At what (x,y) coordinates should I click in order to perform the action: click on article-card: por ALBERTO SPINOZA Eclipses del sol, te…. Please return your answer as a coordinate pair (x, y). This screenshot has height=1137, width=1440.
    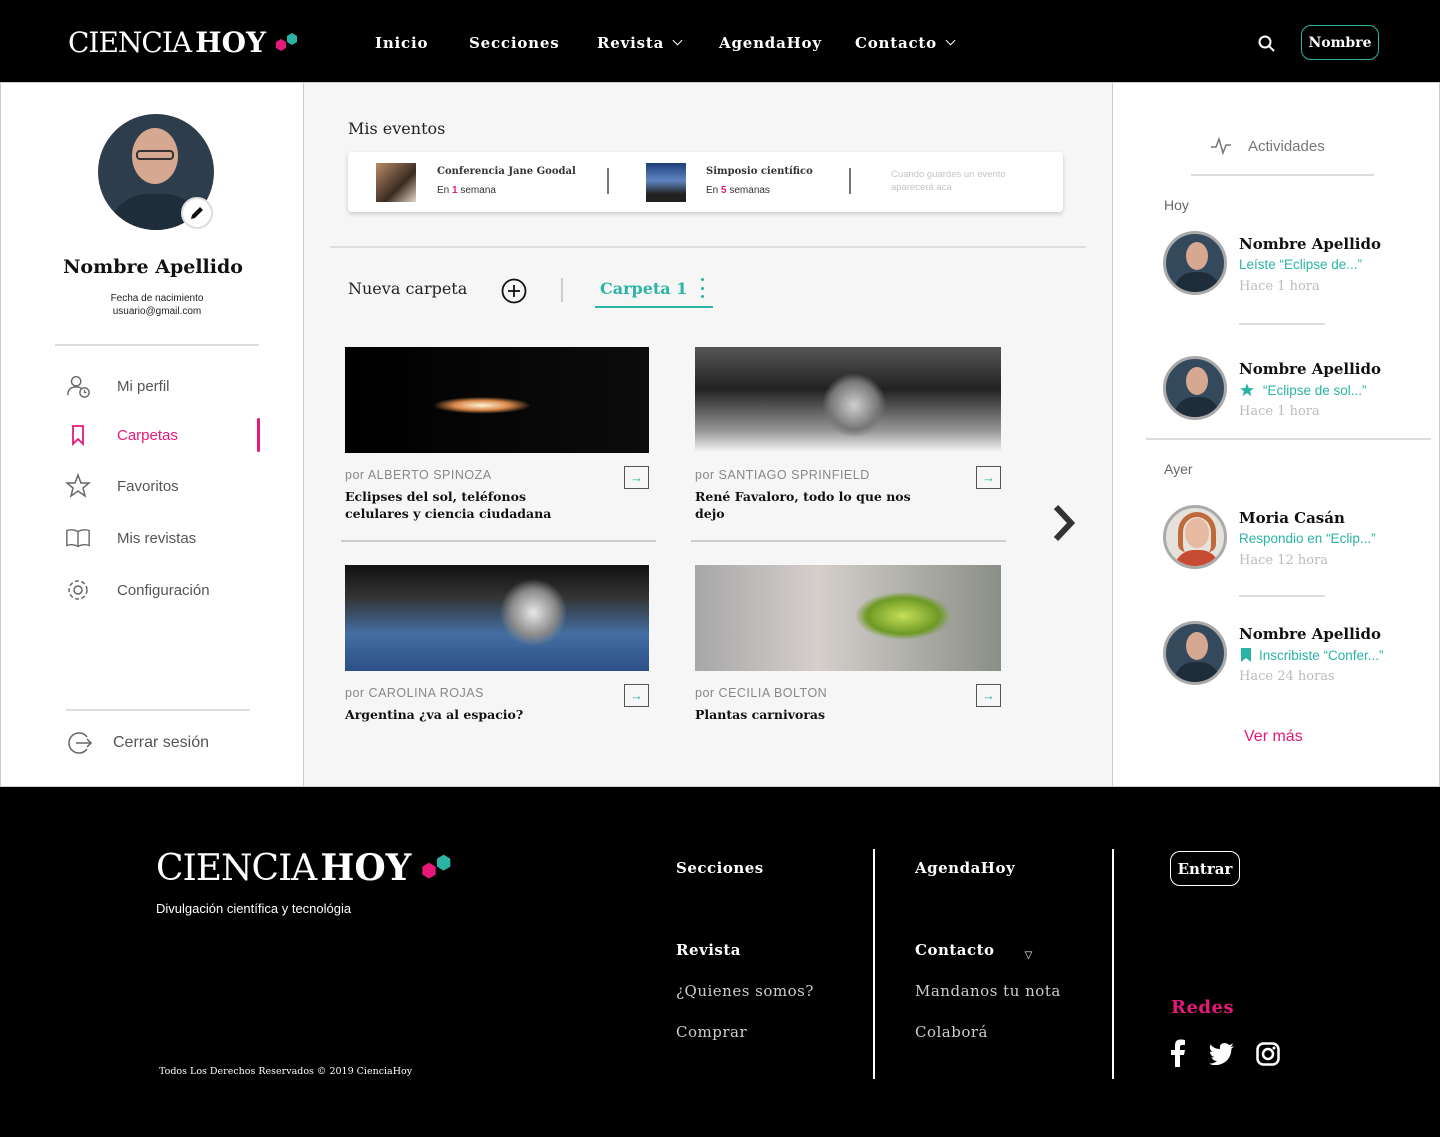
    Looking at the image, I should click on (497, 434).